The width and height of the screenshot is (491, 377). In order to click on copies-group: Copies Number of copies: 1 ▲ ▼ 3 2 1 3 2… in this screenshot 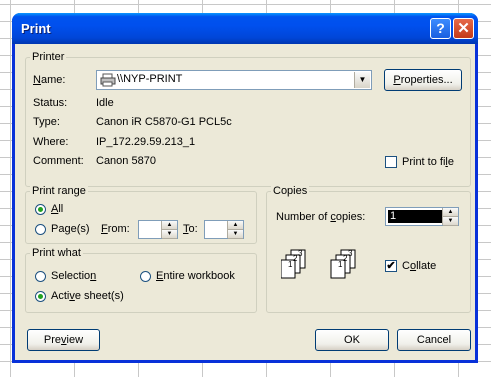, I will do `click(368, 249)`.